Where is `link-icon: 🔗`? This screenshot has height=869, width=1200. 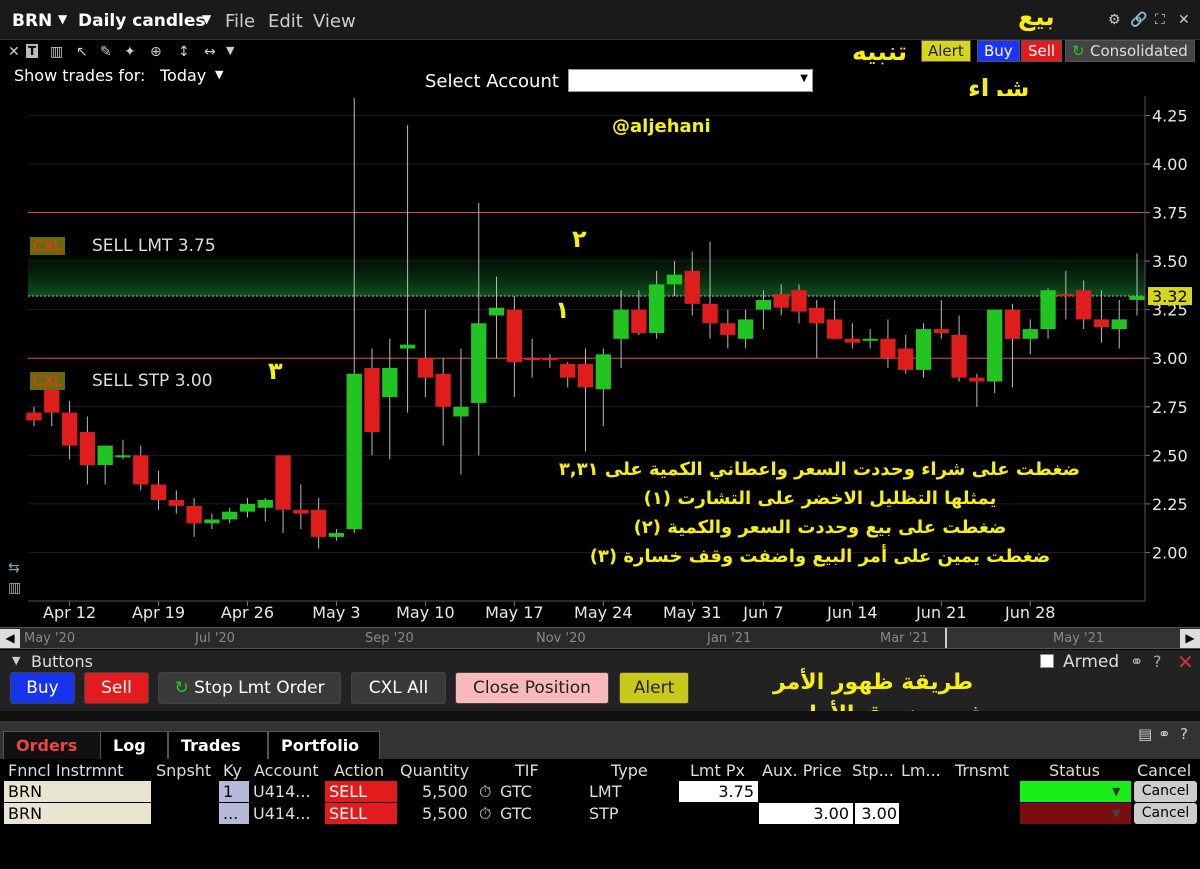
link-icon: 🔗 is located at coordinates (1138, 20).